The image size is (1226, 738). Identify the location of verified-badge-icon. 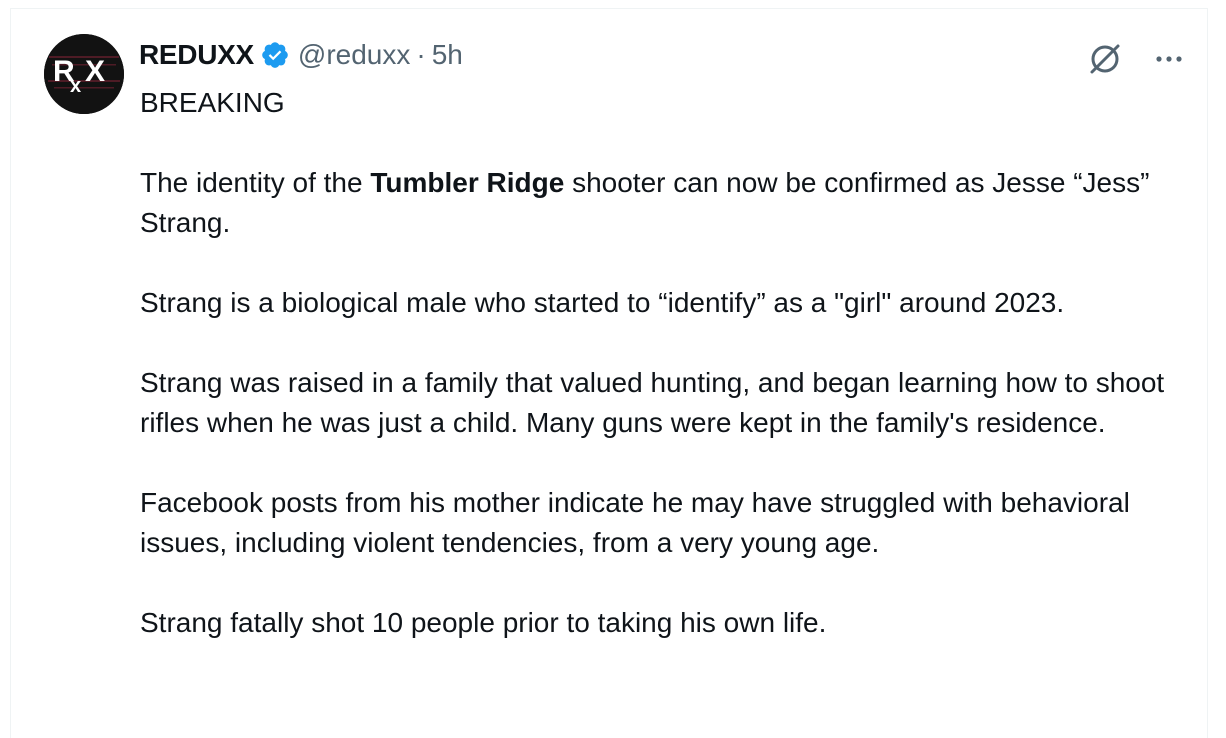
(275, 55).